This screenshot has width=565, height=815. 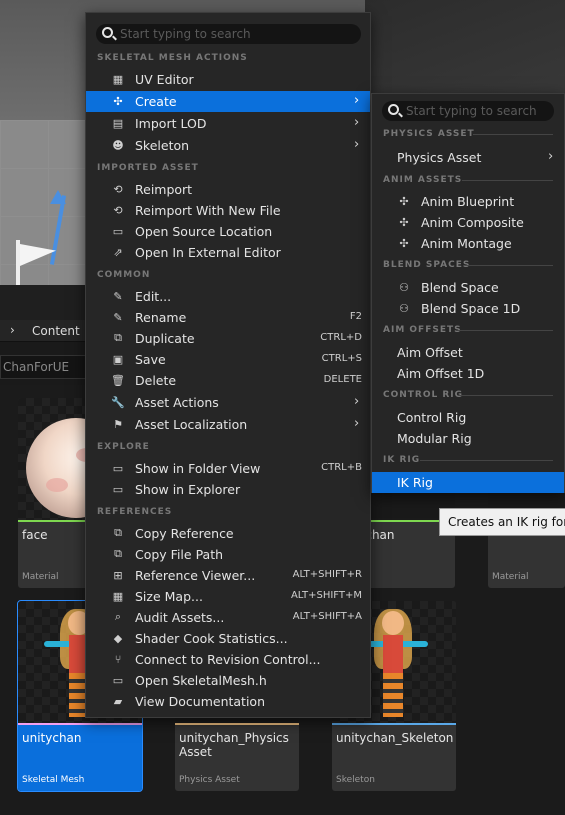 I want to click on submenu-item-blend-space: ⚇ Blend Space, so click(x=468, y=287).